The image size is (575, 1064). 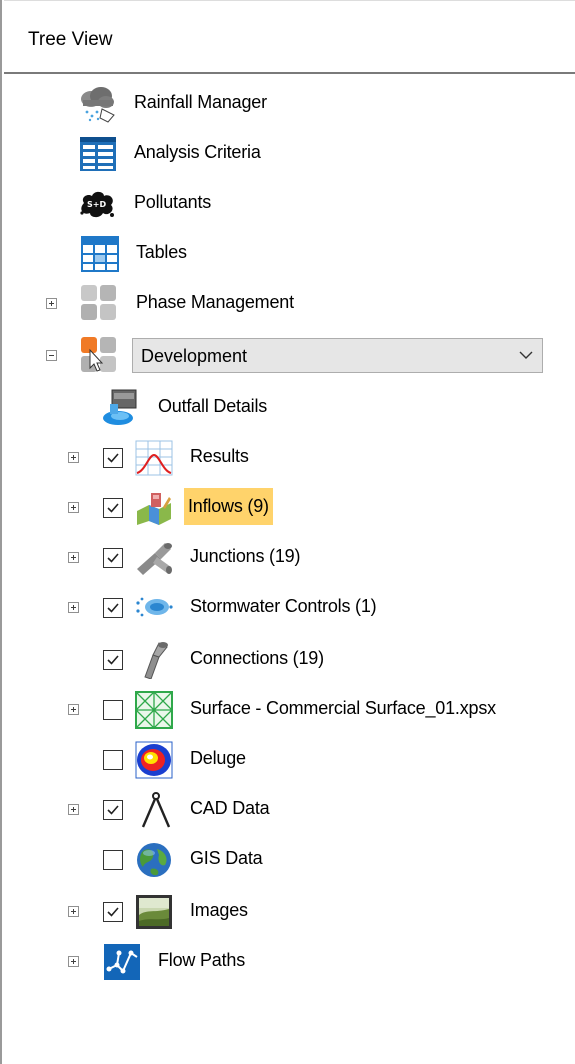 I want to click on tree-item-connections: Connections (19), so click(x=284, y=660).